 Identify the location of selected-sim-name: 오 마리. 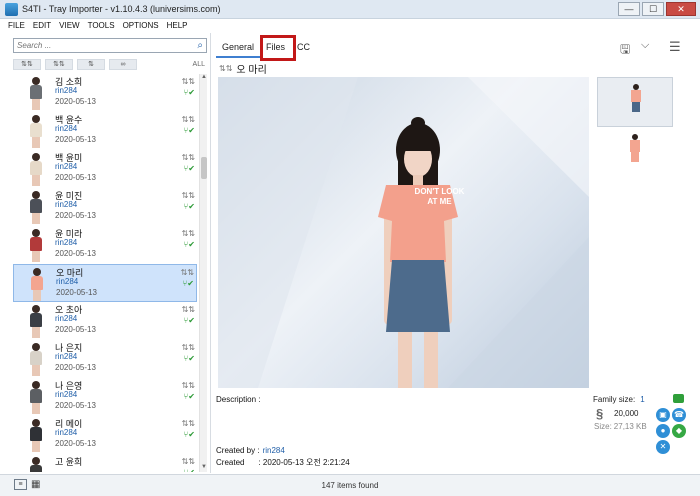
(251, 70).